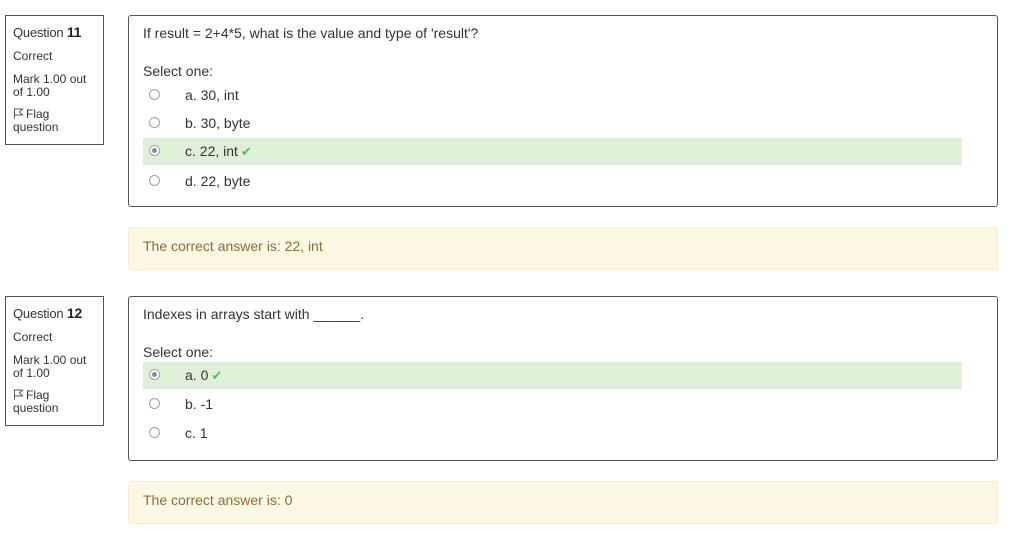 The height and width of the screenshot is (535, 1017). Describe the element at coordinates (196, 433) in the screenshot. I see `option-label: c. 1` at that location.